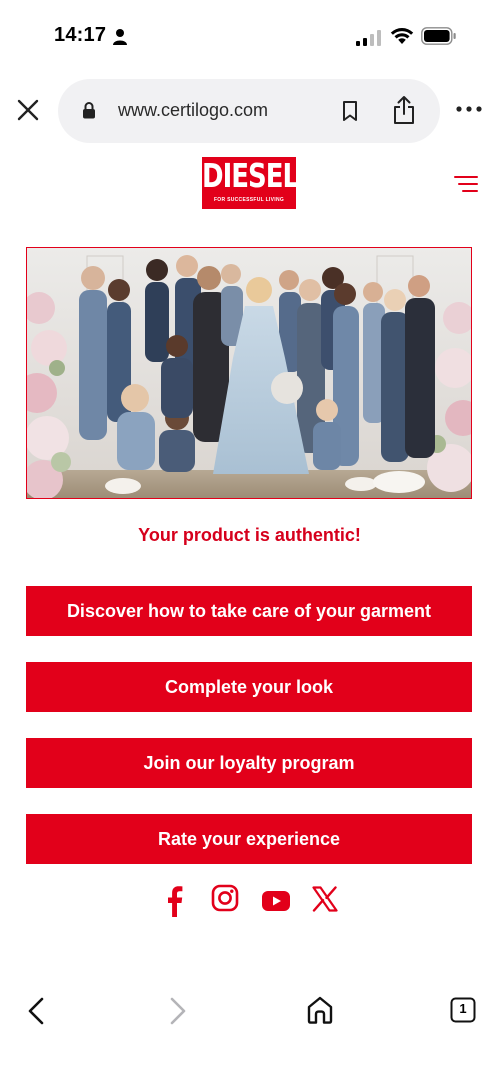 The height and width of the screenshot is (1080, 499). I want to click on more-options-icon, so click(469, 109).